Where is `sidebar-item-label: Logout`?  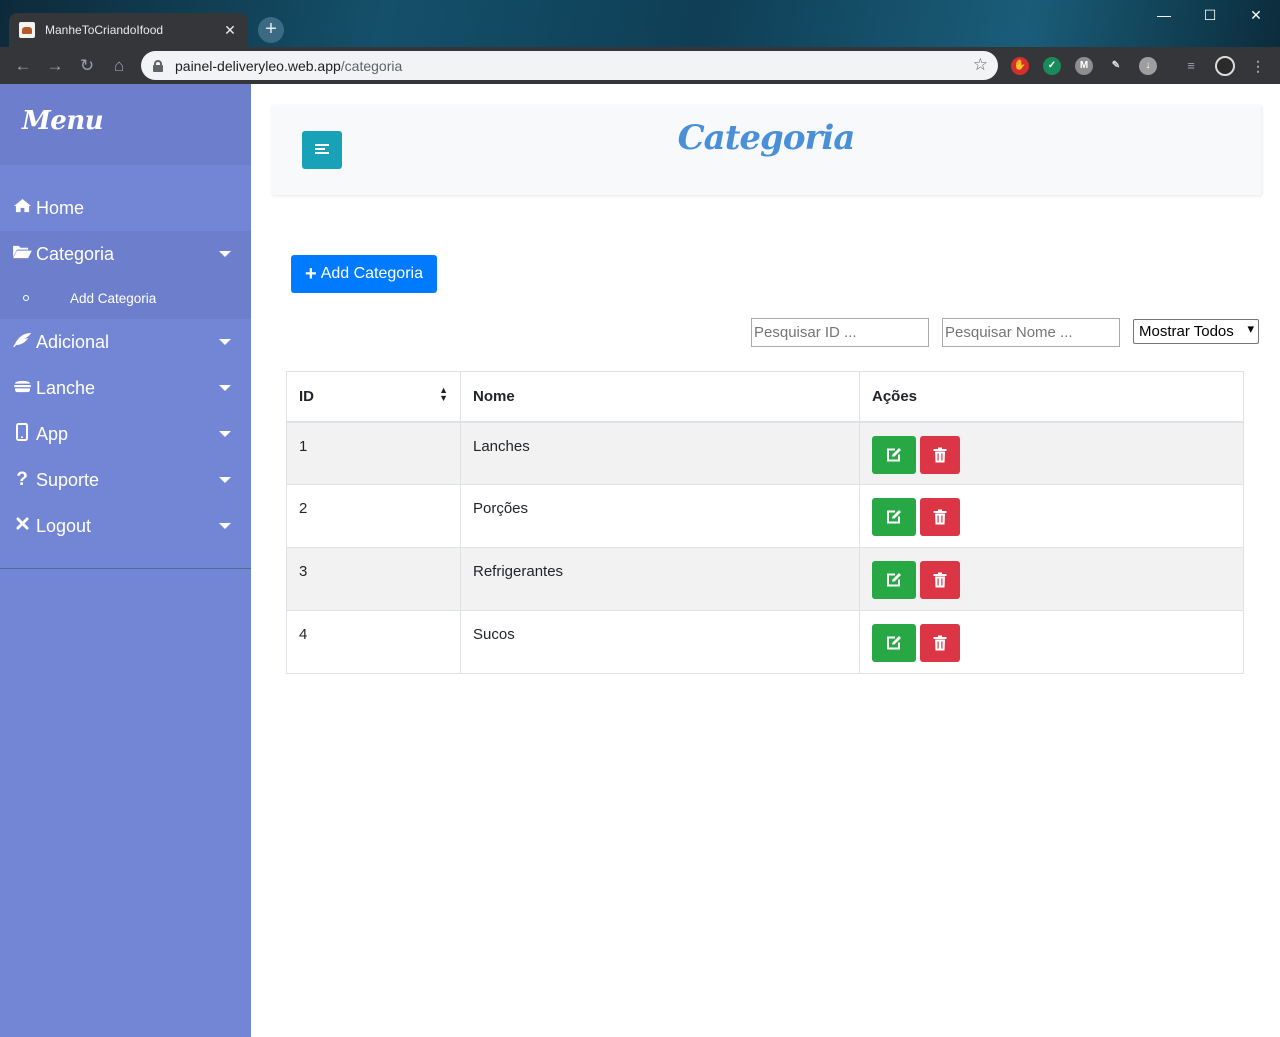
sidebar-item-label: Logout is located at coordinates (64, 525).